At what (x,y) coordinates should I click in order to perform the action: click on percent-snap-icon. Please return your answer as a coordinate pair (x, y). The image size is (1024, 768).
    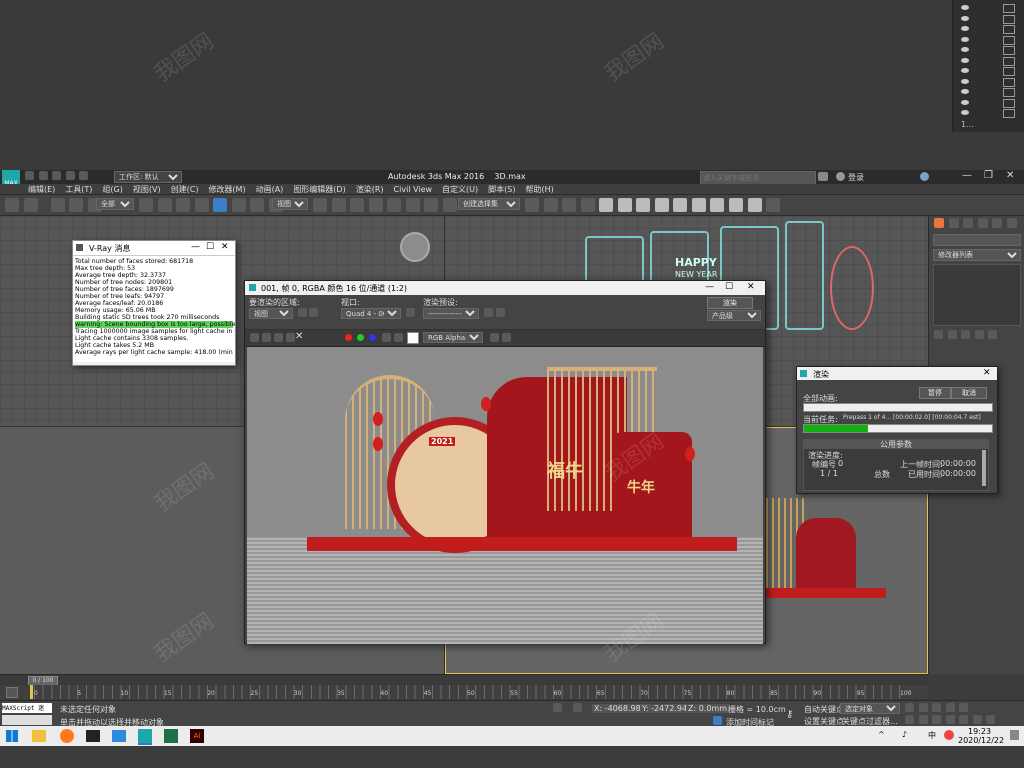
    Looking at the image, I should click on (412, 205).